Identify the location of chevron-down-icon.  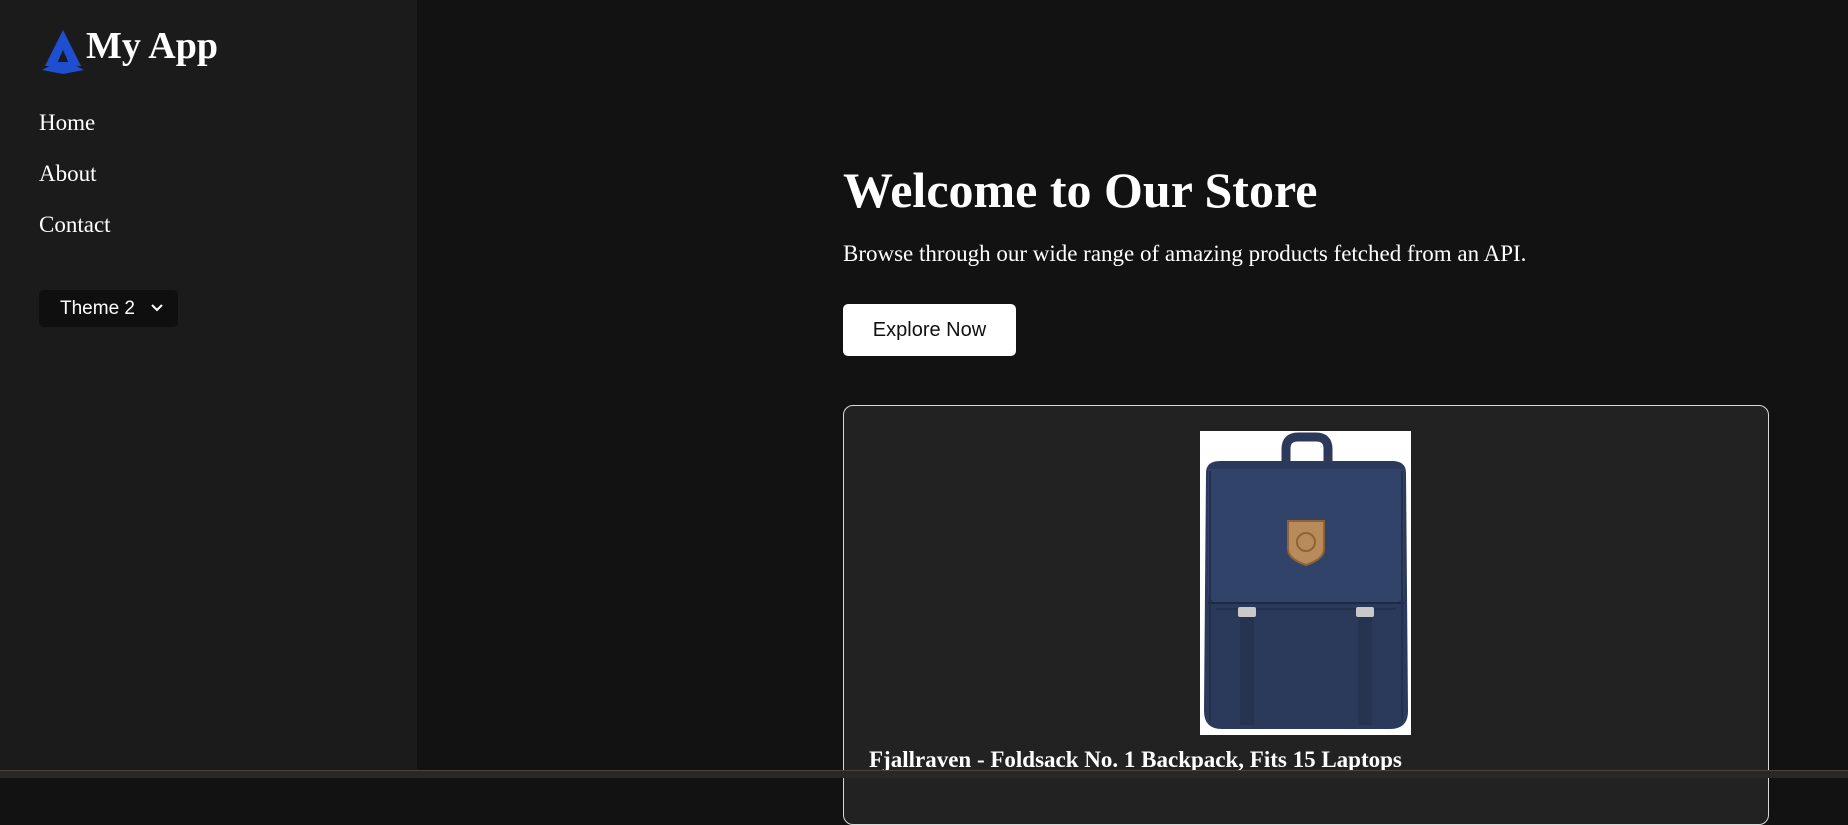
(157, 308).